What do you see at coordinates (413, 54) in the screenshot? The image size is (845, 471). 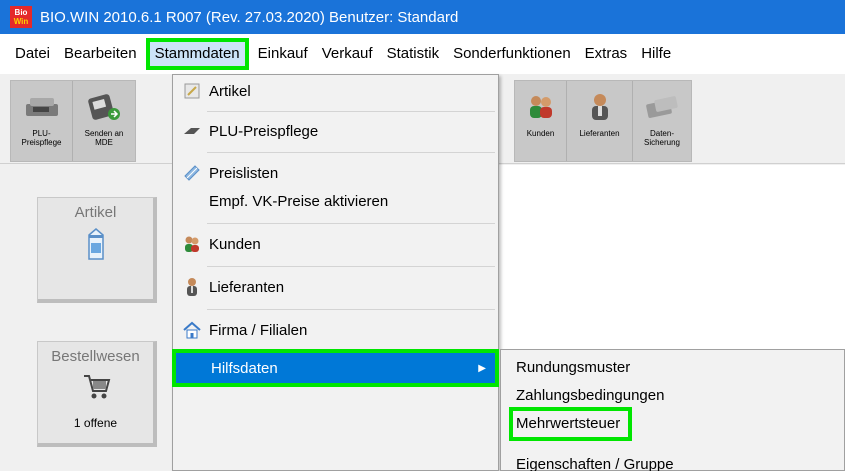 I see `menu-statistik: Statistik` at bounding box center [413, 54].